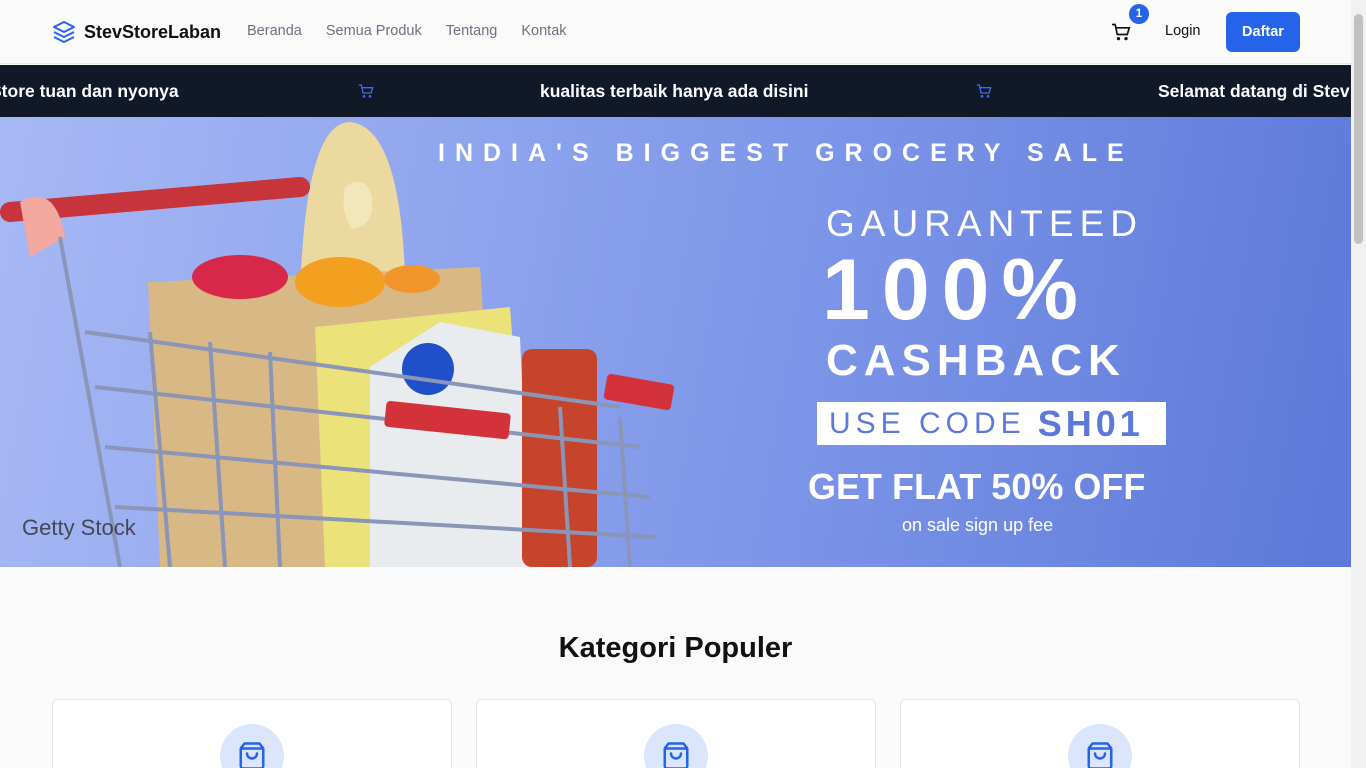  I want to click on hero-flat-offer: GET FLAT 50% OFF, so click(977, 486).